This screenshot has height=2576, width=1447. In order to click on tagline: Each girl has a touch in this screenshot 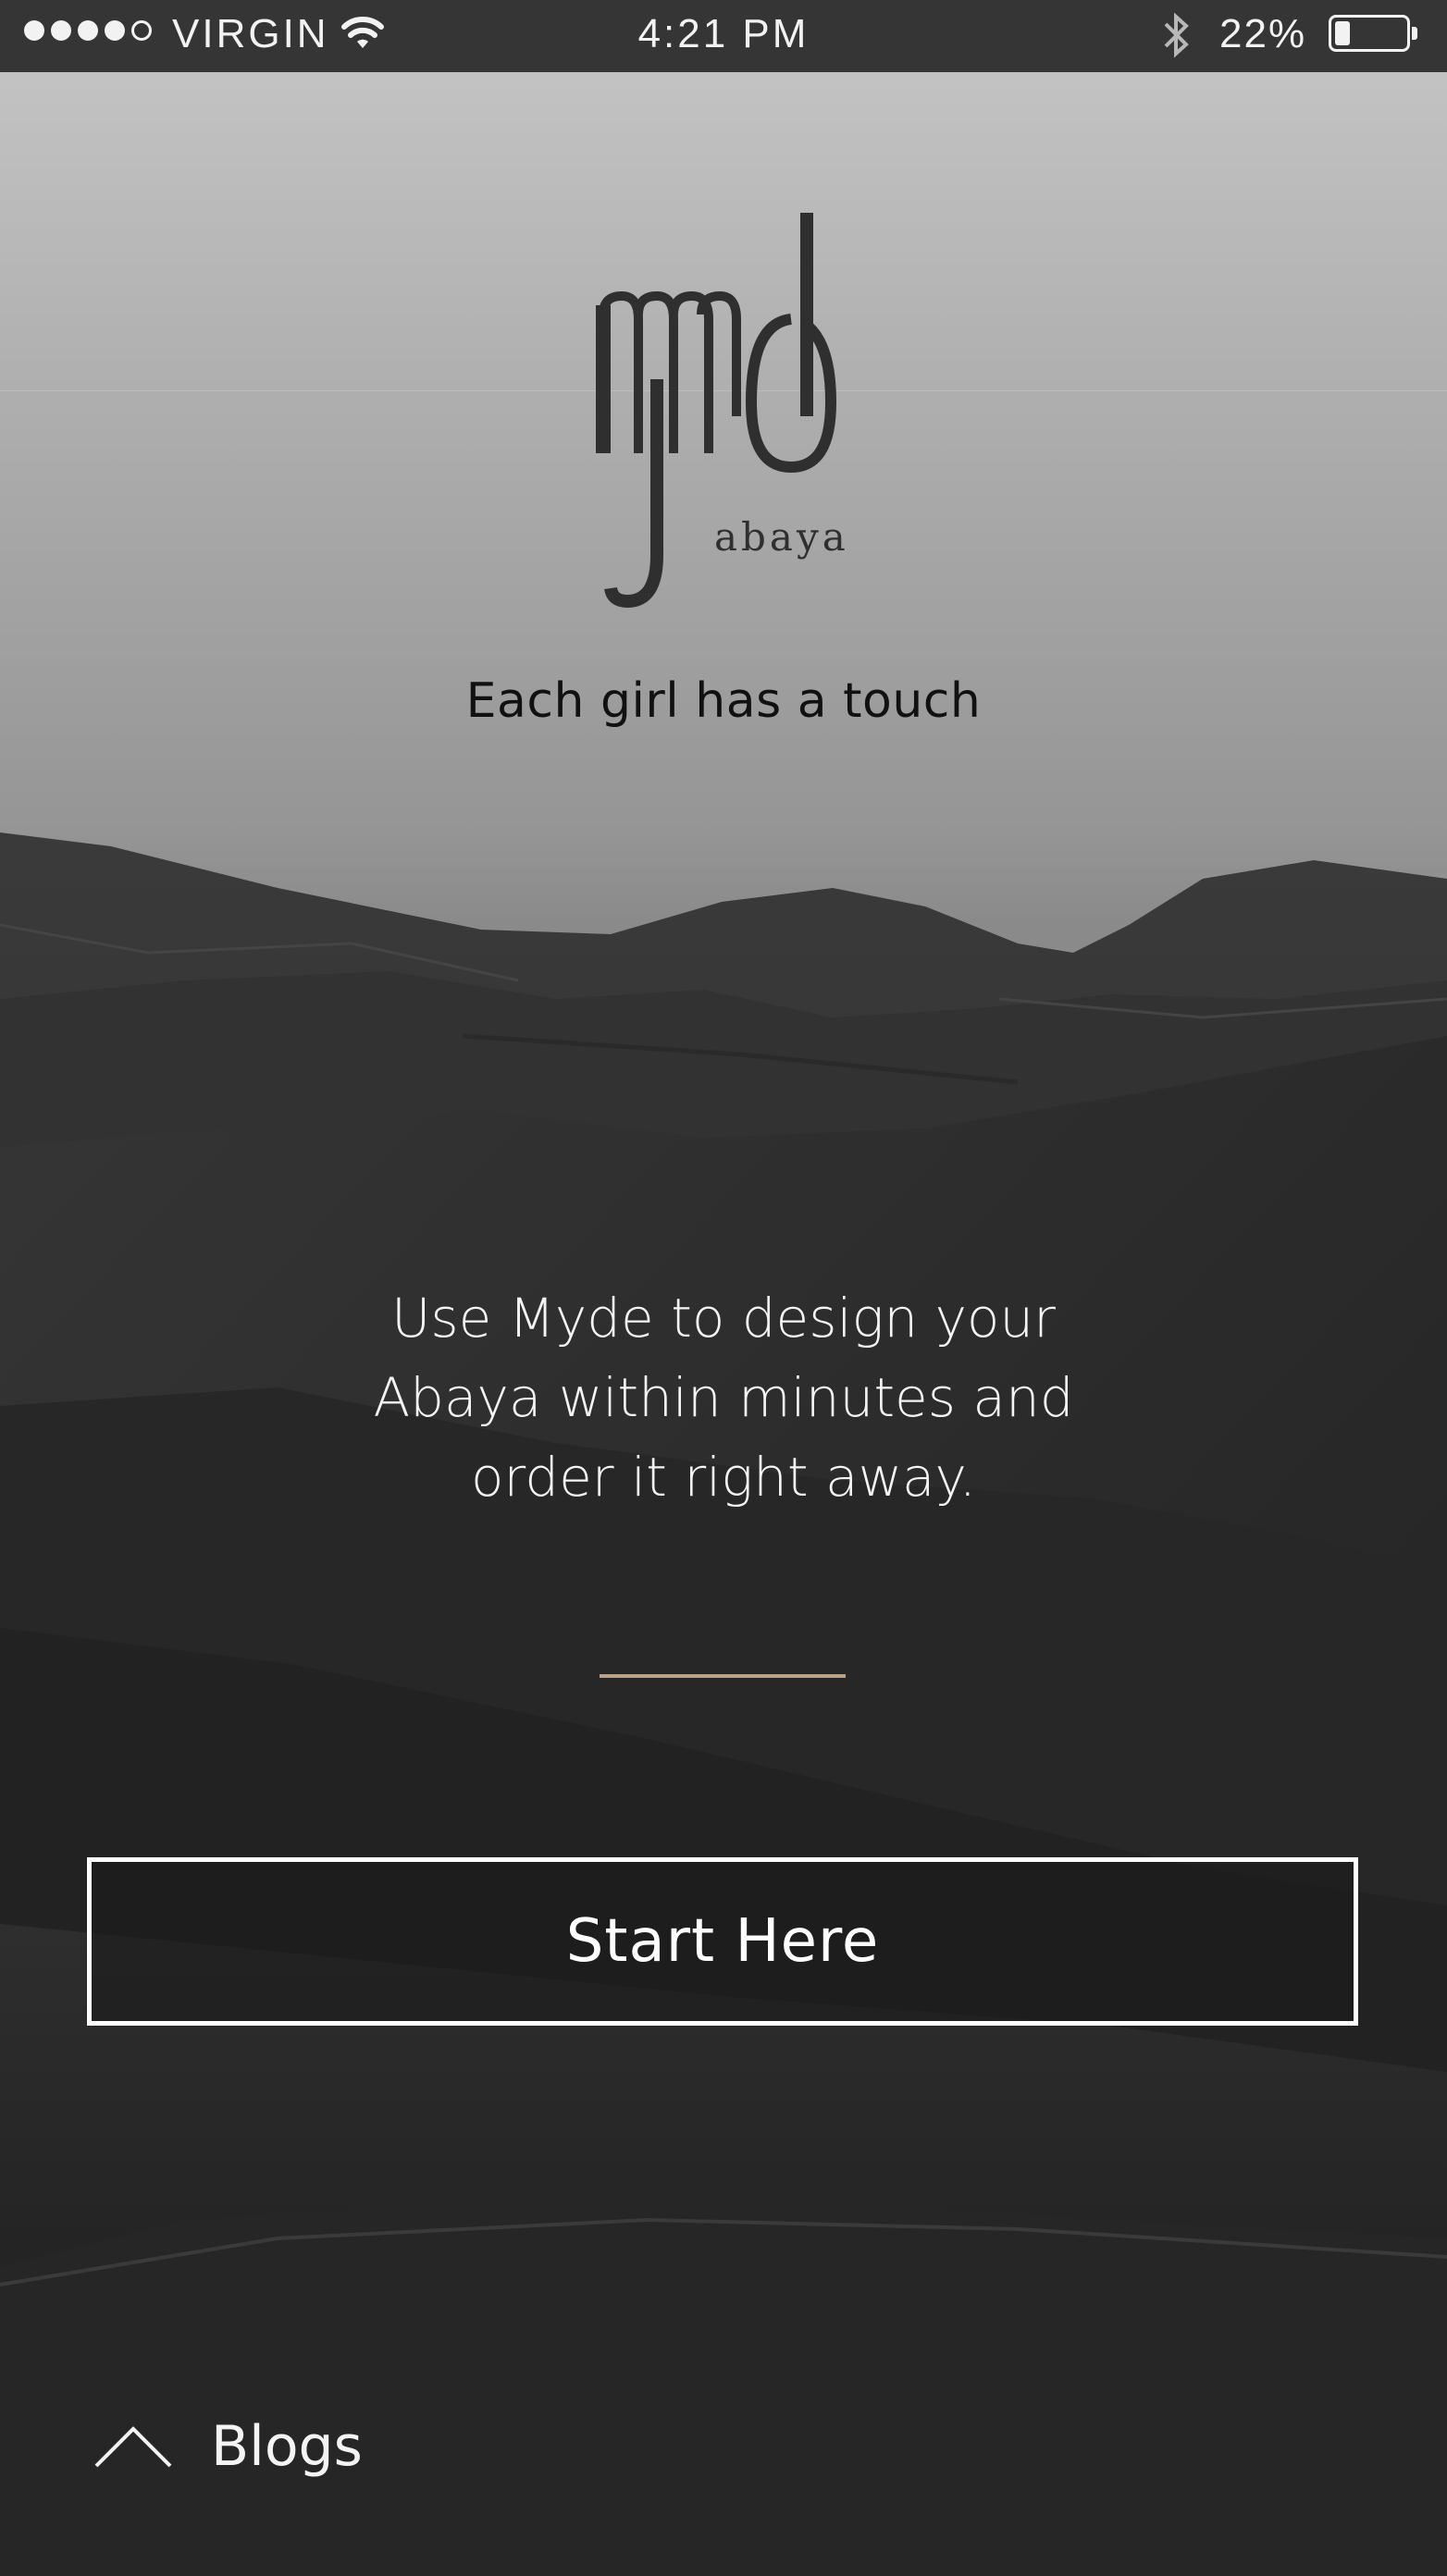, I will do `click(723, 701)`.